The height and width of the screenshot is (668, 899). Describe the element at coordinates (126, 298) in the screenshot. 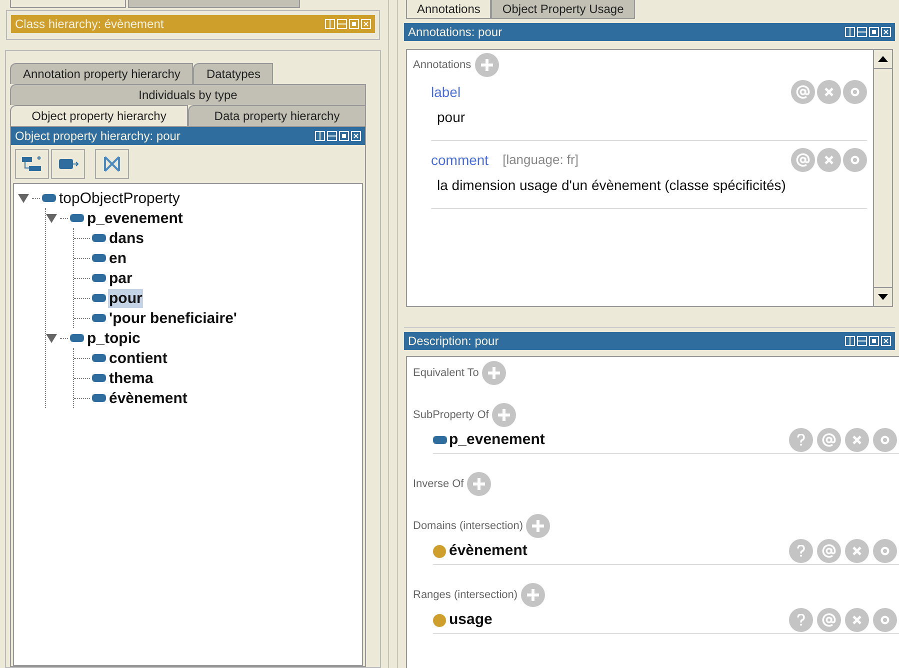

I see `tree-item: pour` at that location.